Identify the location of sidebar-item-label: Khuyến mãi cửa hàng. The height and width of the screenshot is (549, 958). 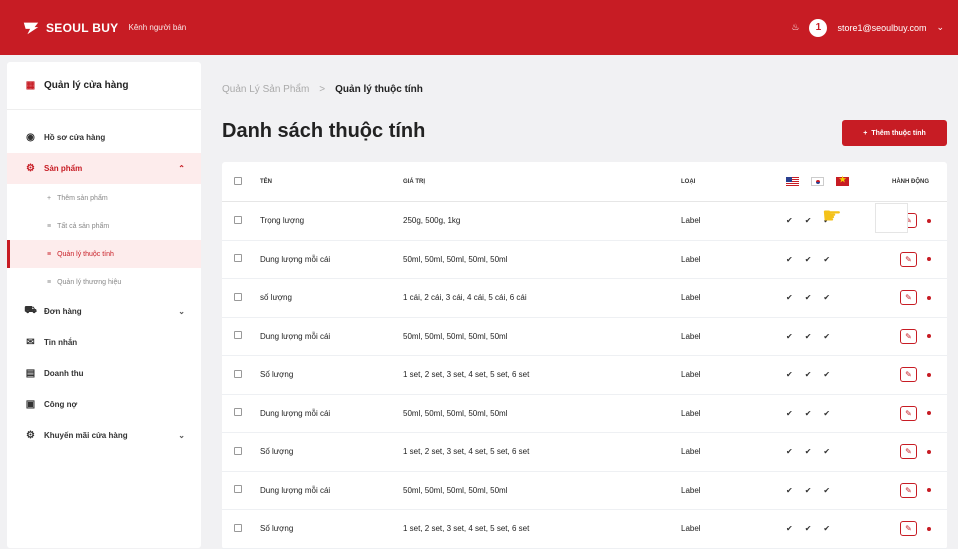
(86, 435).